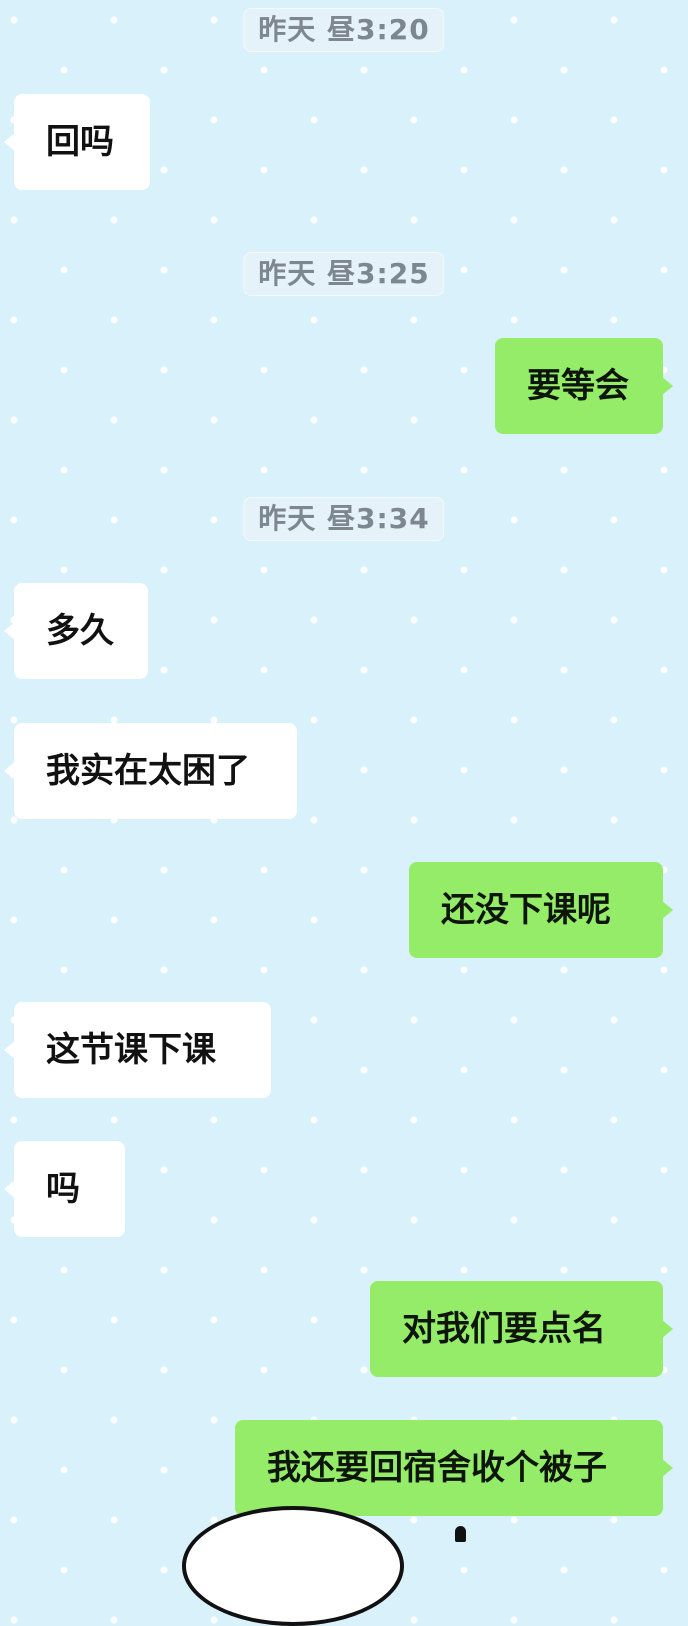 This screenshot has width=688, height=1626. I want to click on timestamp: 昨天 昼3:34, so click(344, 519).